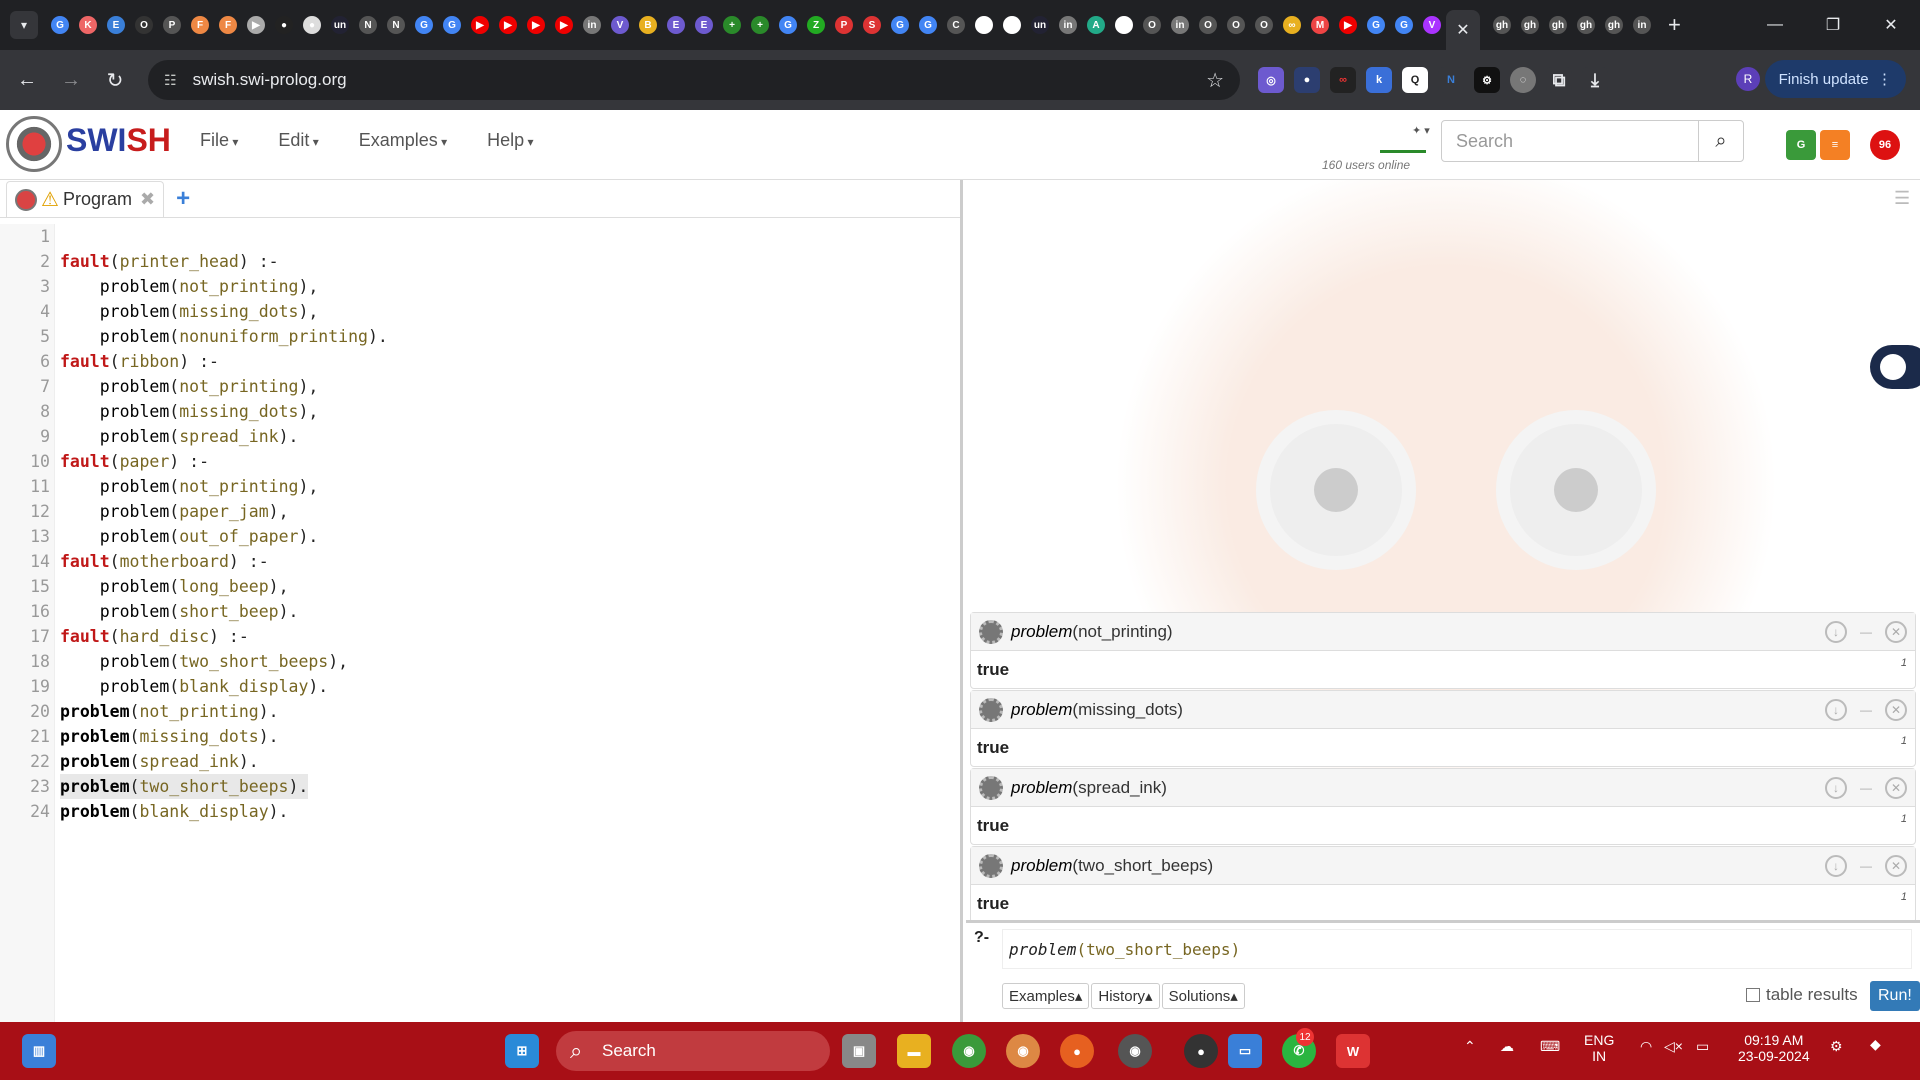 This screenshot has height=1080, width=1920. I want to click on add-tab-button: +, so click(183, 199).